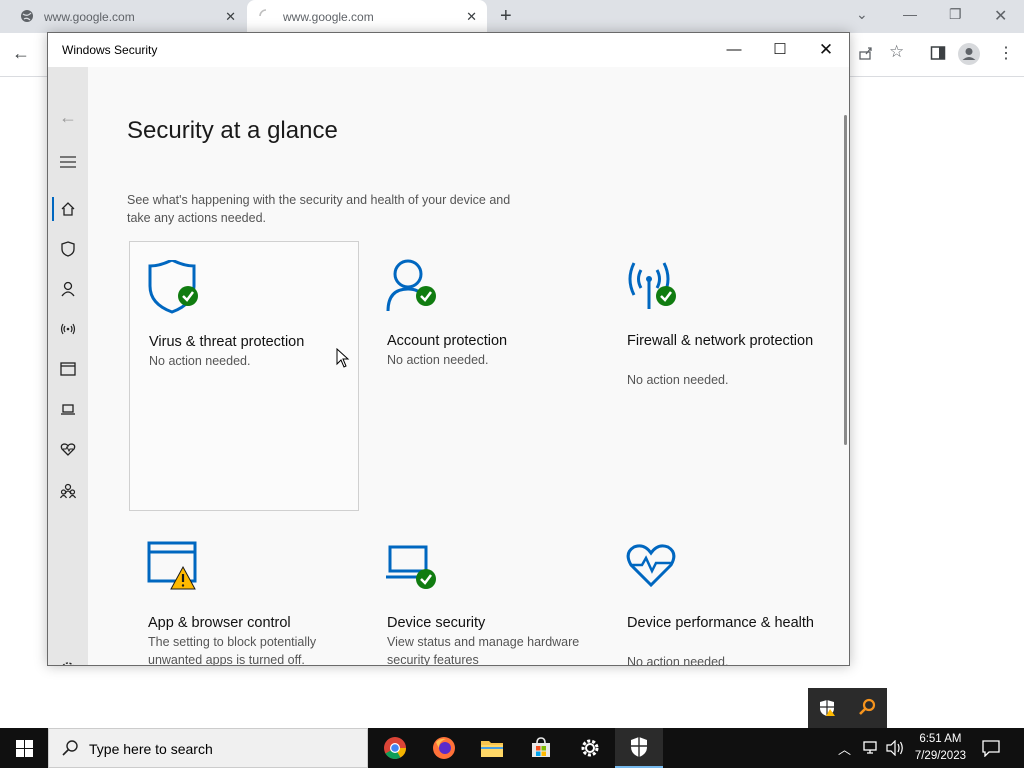 Image resolution: width=1024 pixels, height=768 pixels. What do you see at coordinates (656, 287) in the screenshot?
I see `antenna-check-icon` at bounding box center [656, 287].